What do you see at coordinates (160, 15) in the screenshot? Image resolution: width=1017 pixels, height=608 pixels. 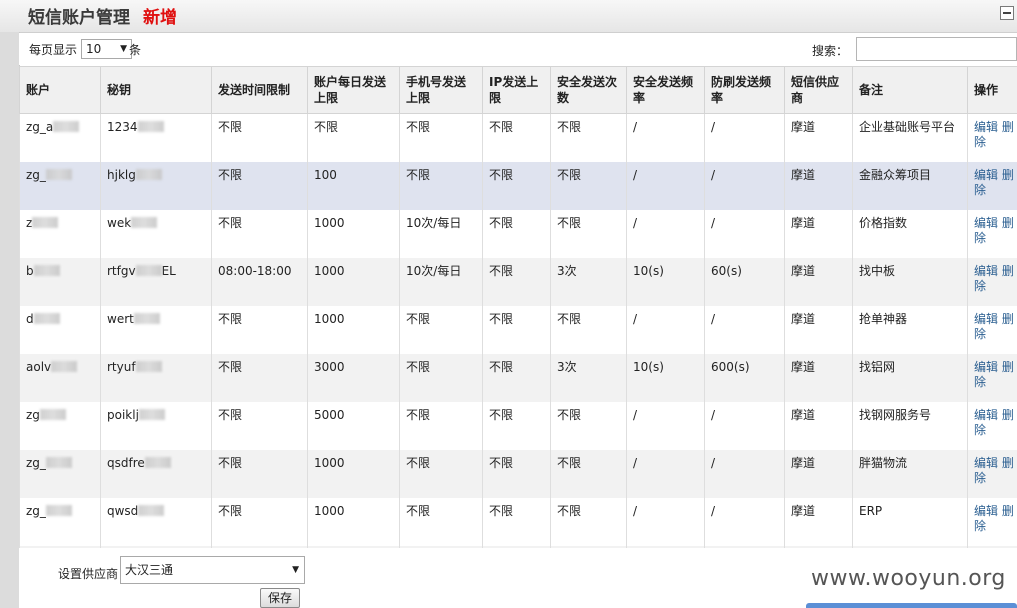 I see `add-new-link: 新增` at bounding box center [160, 15].